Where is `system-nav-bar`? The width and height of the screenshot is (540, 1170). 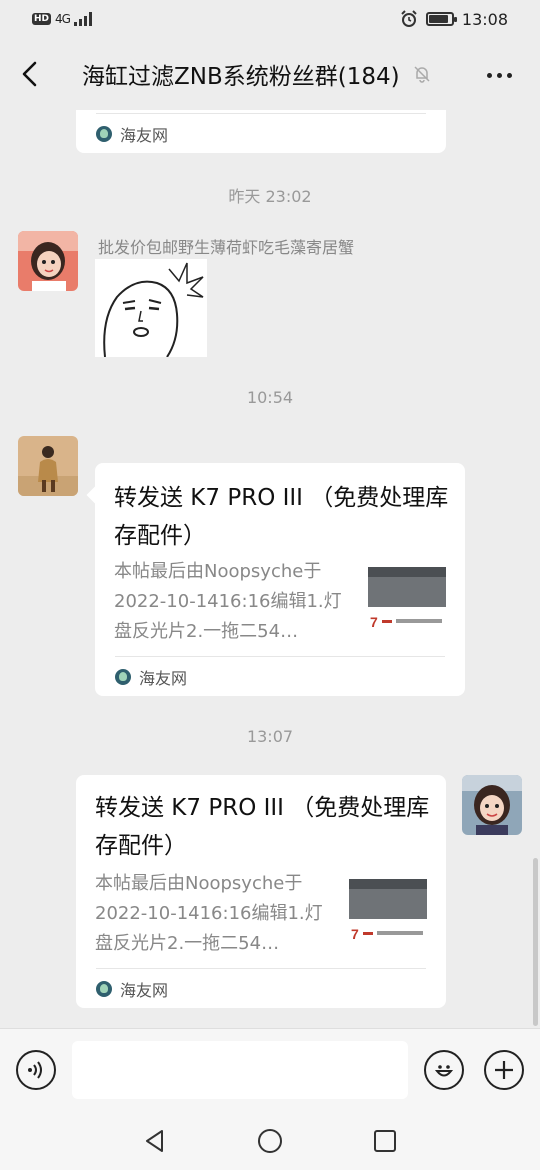 system-nav-bar is located at coordinates (270, 1141).